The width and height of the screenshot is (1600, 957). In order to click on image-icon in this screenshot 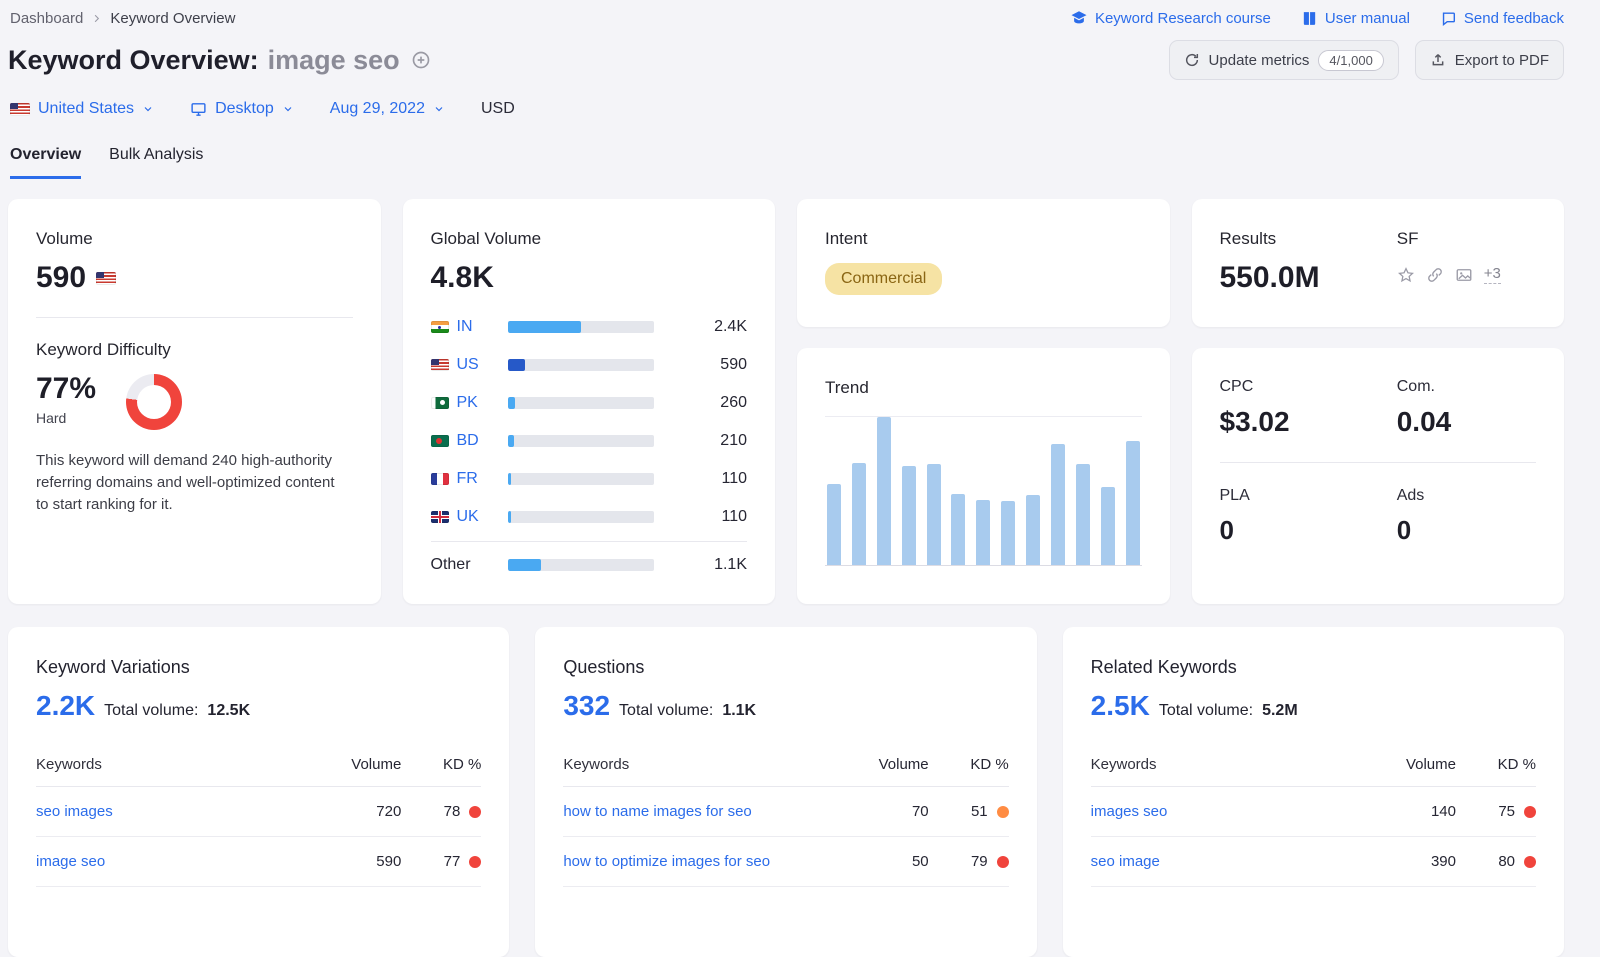, I will do `click(1464, 275)`.